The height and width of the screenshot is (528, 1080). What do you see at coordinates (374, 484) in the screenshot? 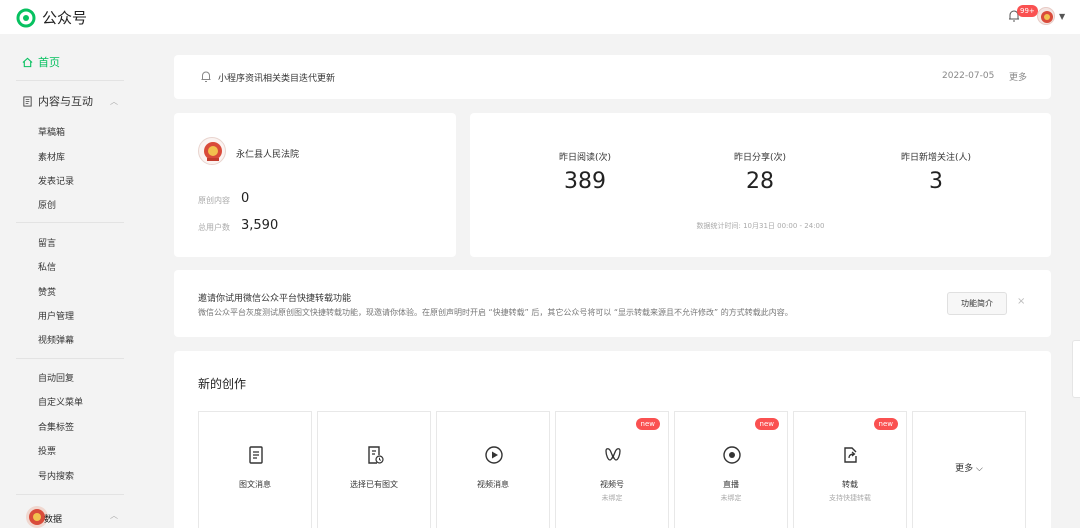
I see `tile-label: 选择已有图文` at bounding box center [374, 484].